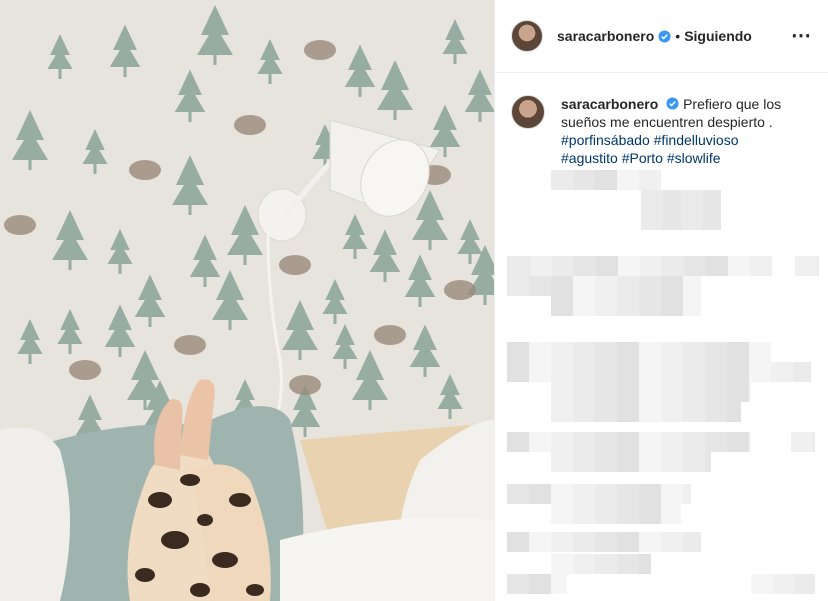 The width and height of the screenshot is (828, 601). I want to click on hashtag-link: #slowlife, so click(694, 158).